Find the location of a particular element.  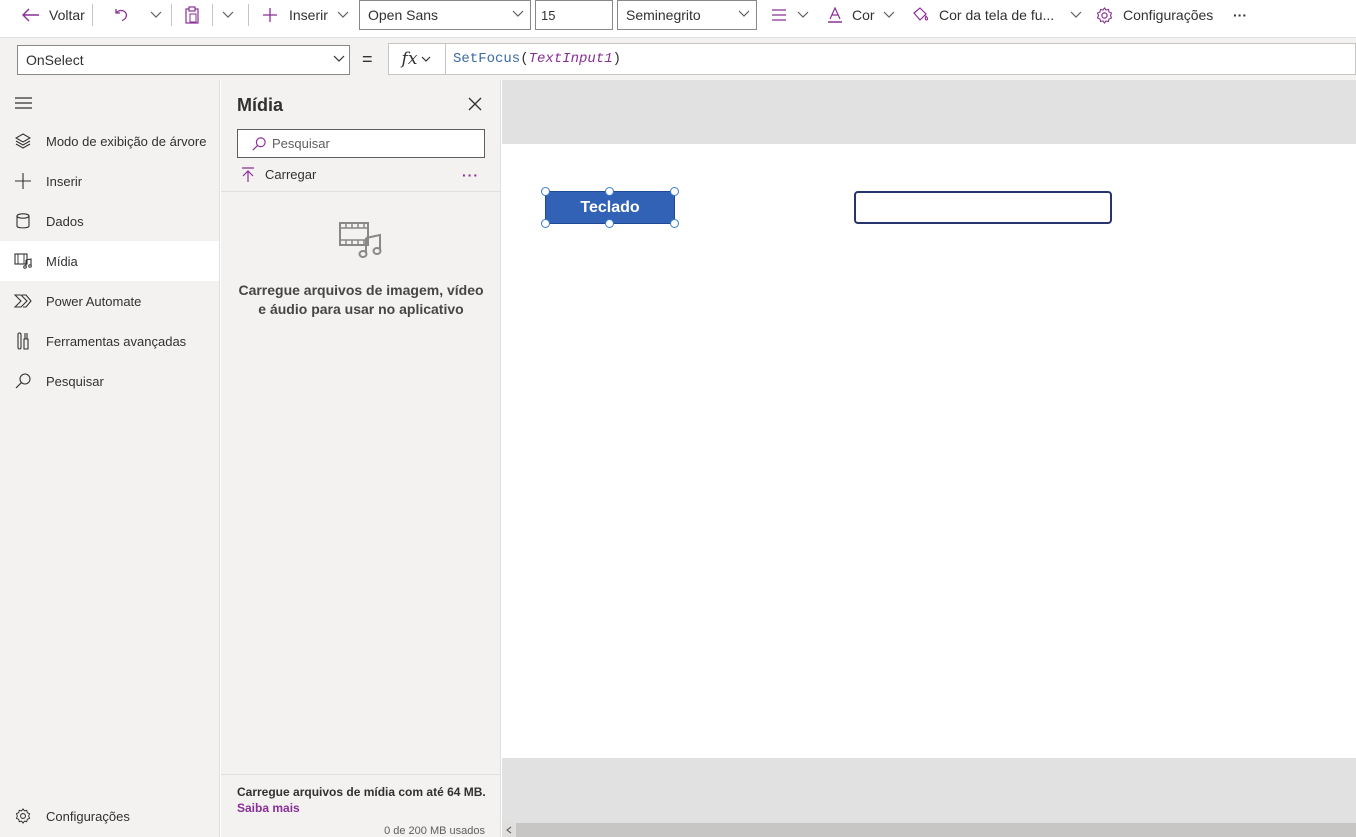

insert-button: Inserir is located at coordinates (305, 15).